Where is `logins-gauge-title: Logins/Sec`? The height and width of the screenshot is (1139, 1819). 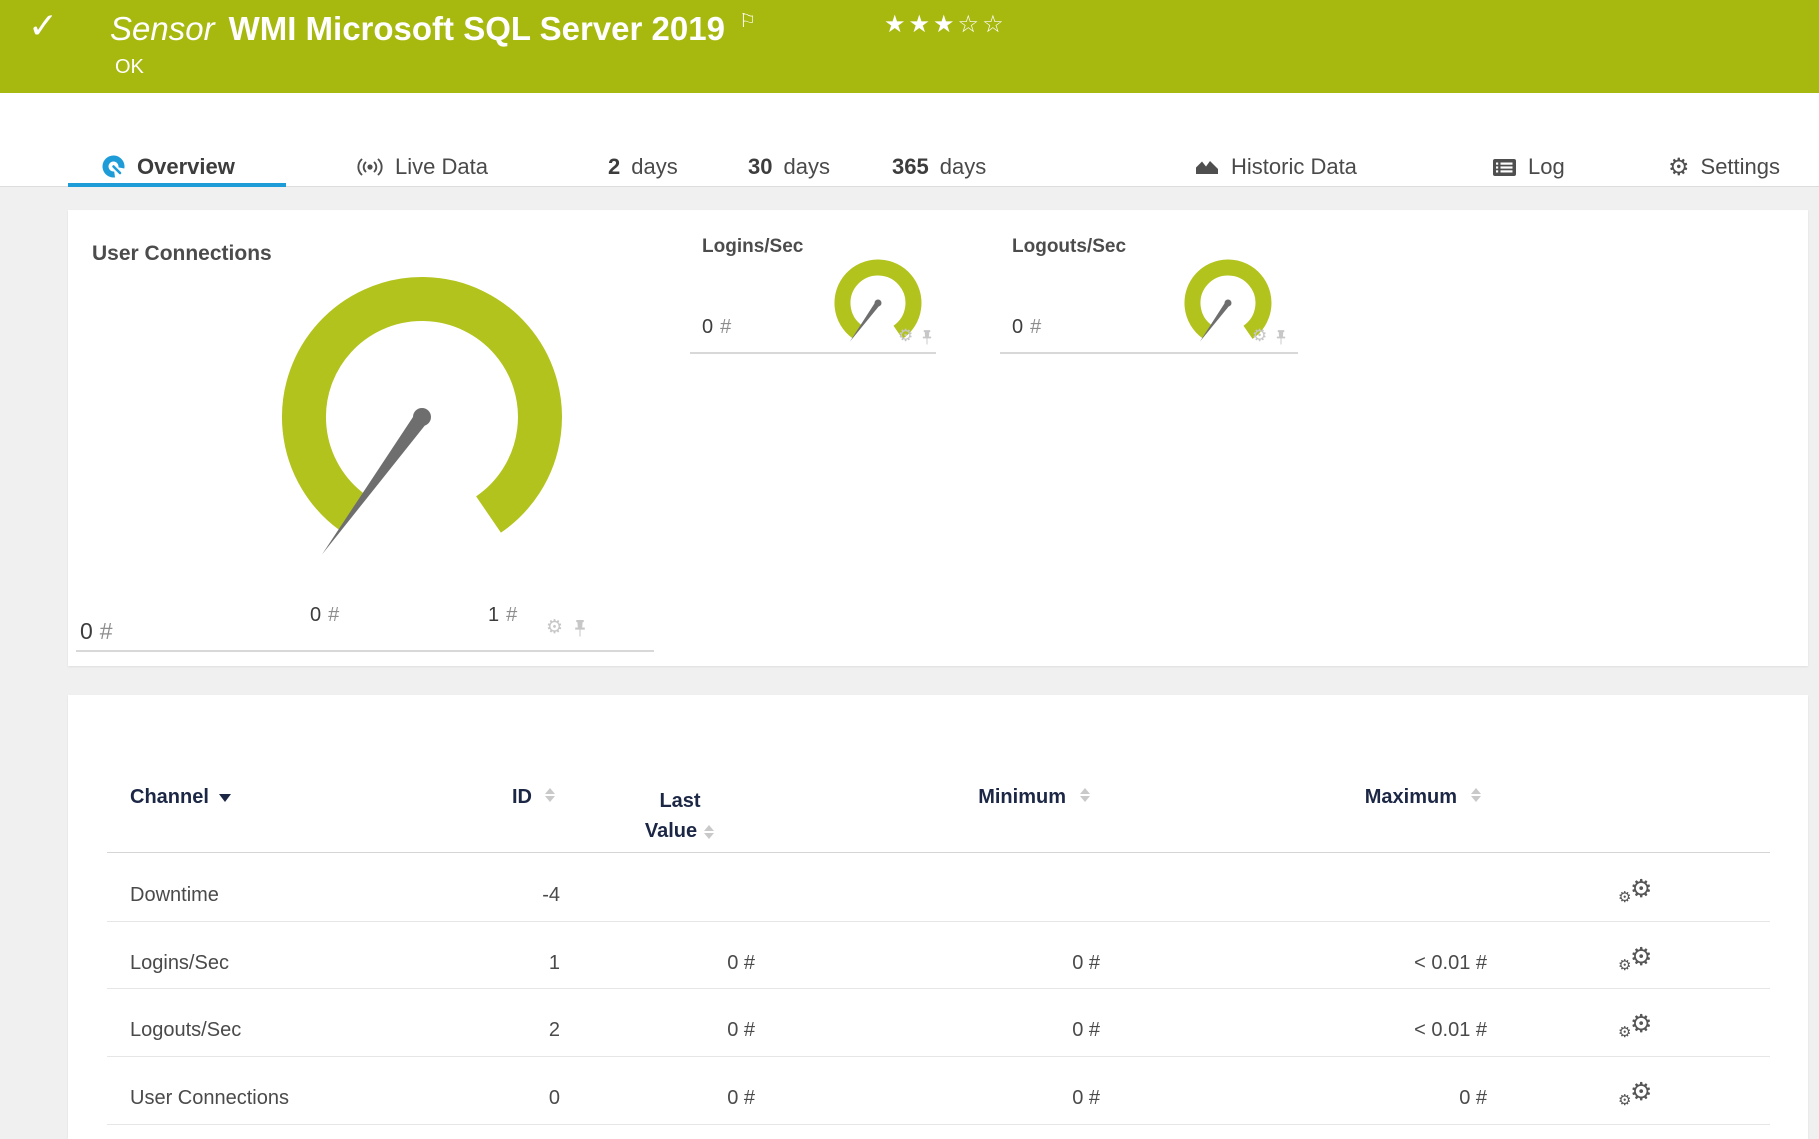
logins-gauge-title: Logins/Sec is located at coordinates (753, 246).